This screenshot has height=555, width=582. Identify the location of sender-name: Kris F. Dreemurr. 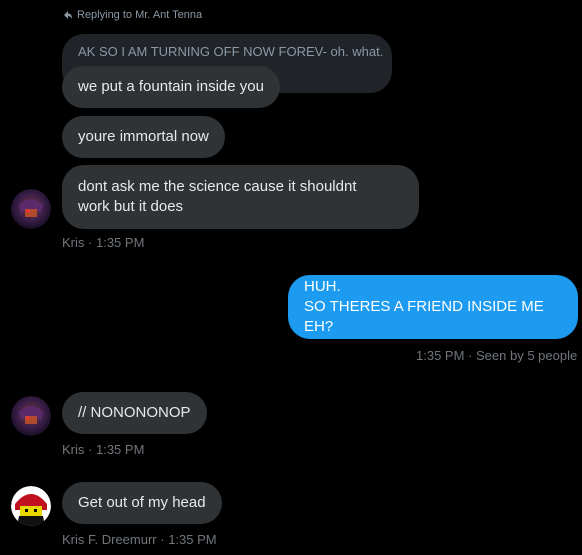
(109, 539).